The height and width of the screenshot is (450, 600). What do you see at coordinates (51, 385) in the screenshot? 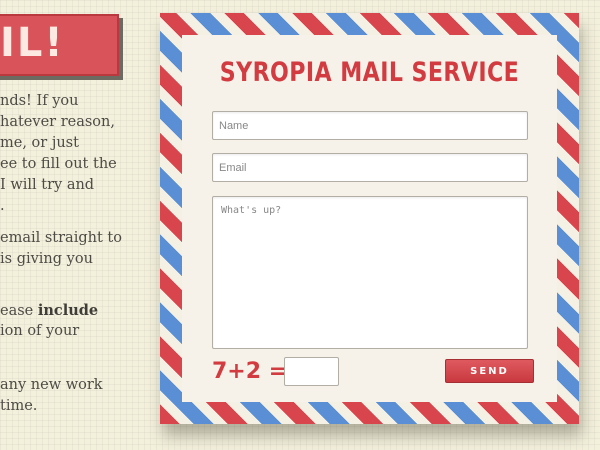
I see `text-line: any new work` at bounding box center [51, 385].